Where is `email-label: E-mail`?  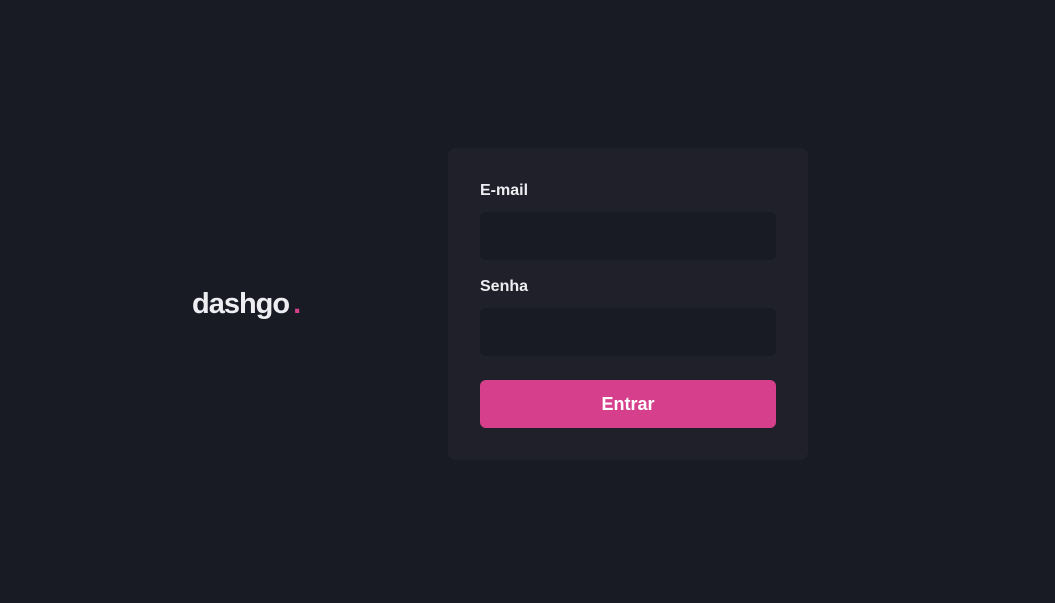
email-label: E-mail is located at coordinates (504, 190).